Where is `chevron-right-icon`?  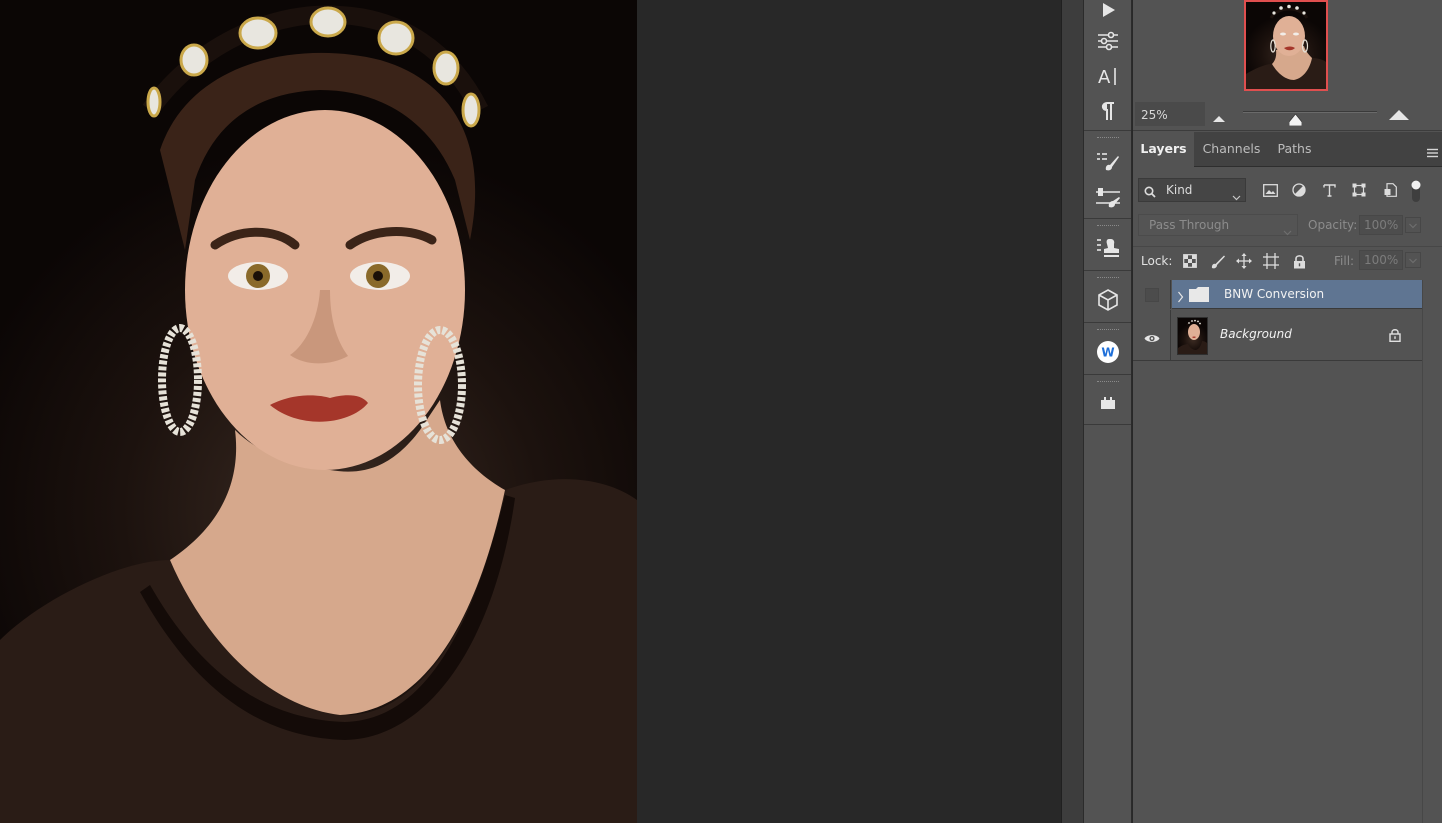
chevron-right-icon is located at coordinates (1180, 297).